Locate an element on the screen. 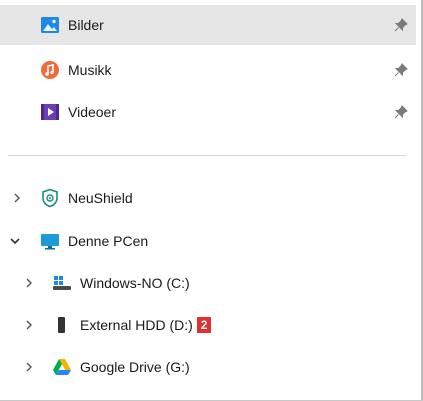  tree-item-this-pc: Denne PCen is located at coordinates (208, 241).